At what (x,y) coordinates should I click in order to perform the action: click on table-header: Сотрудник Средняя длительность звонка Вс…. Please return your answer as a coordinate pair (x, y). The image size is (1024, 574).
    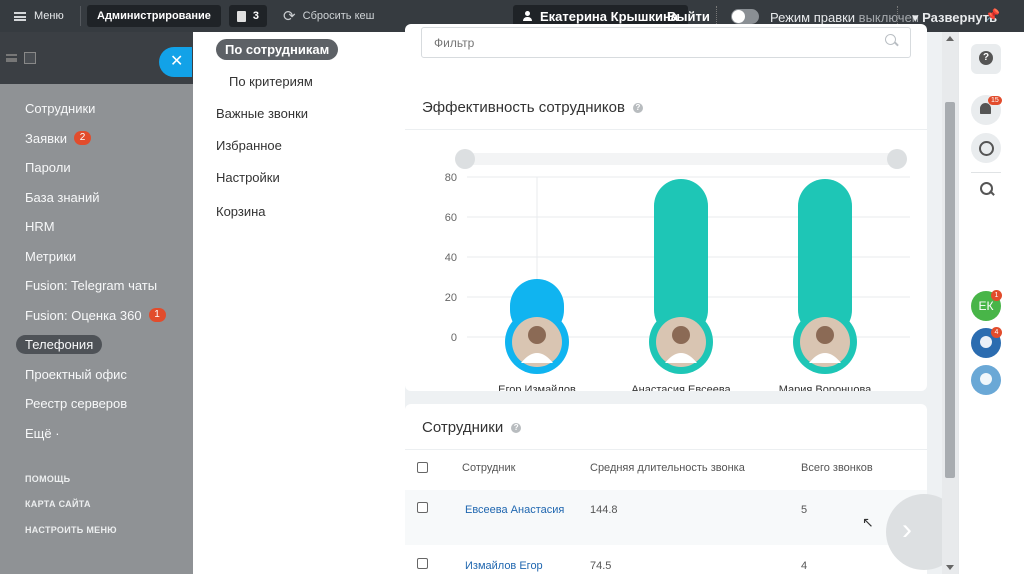
    Looking at the image, I should click on (666, 475).